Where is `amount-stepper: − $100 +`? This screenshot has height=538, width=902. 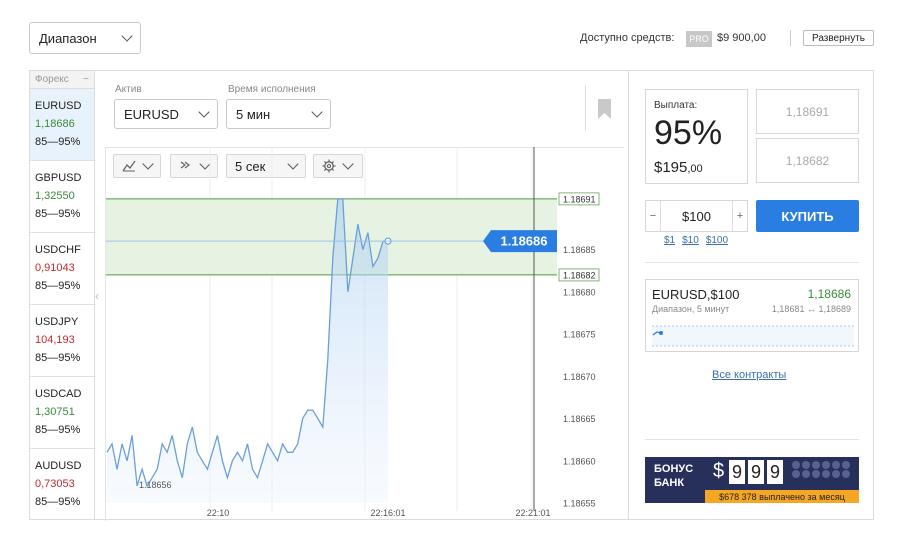 amount-stepper: − $100 + is located at coordinates (696, 216).